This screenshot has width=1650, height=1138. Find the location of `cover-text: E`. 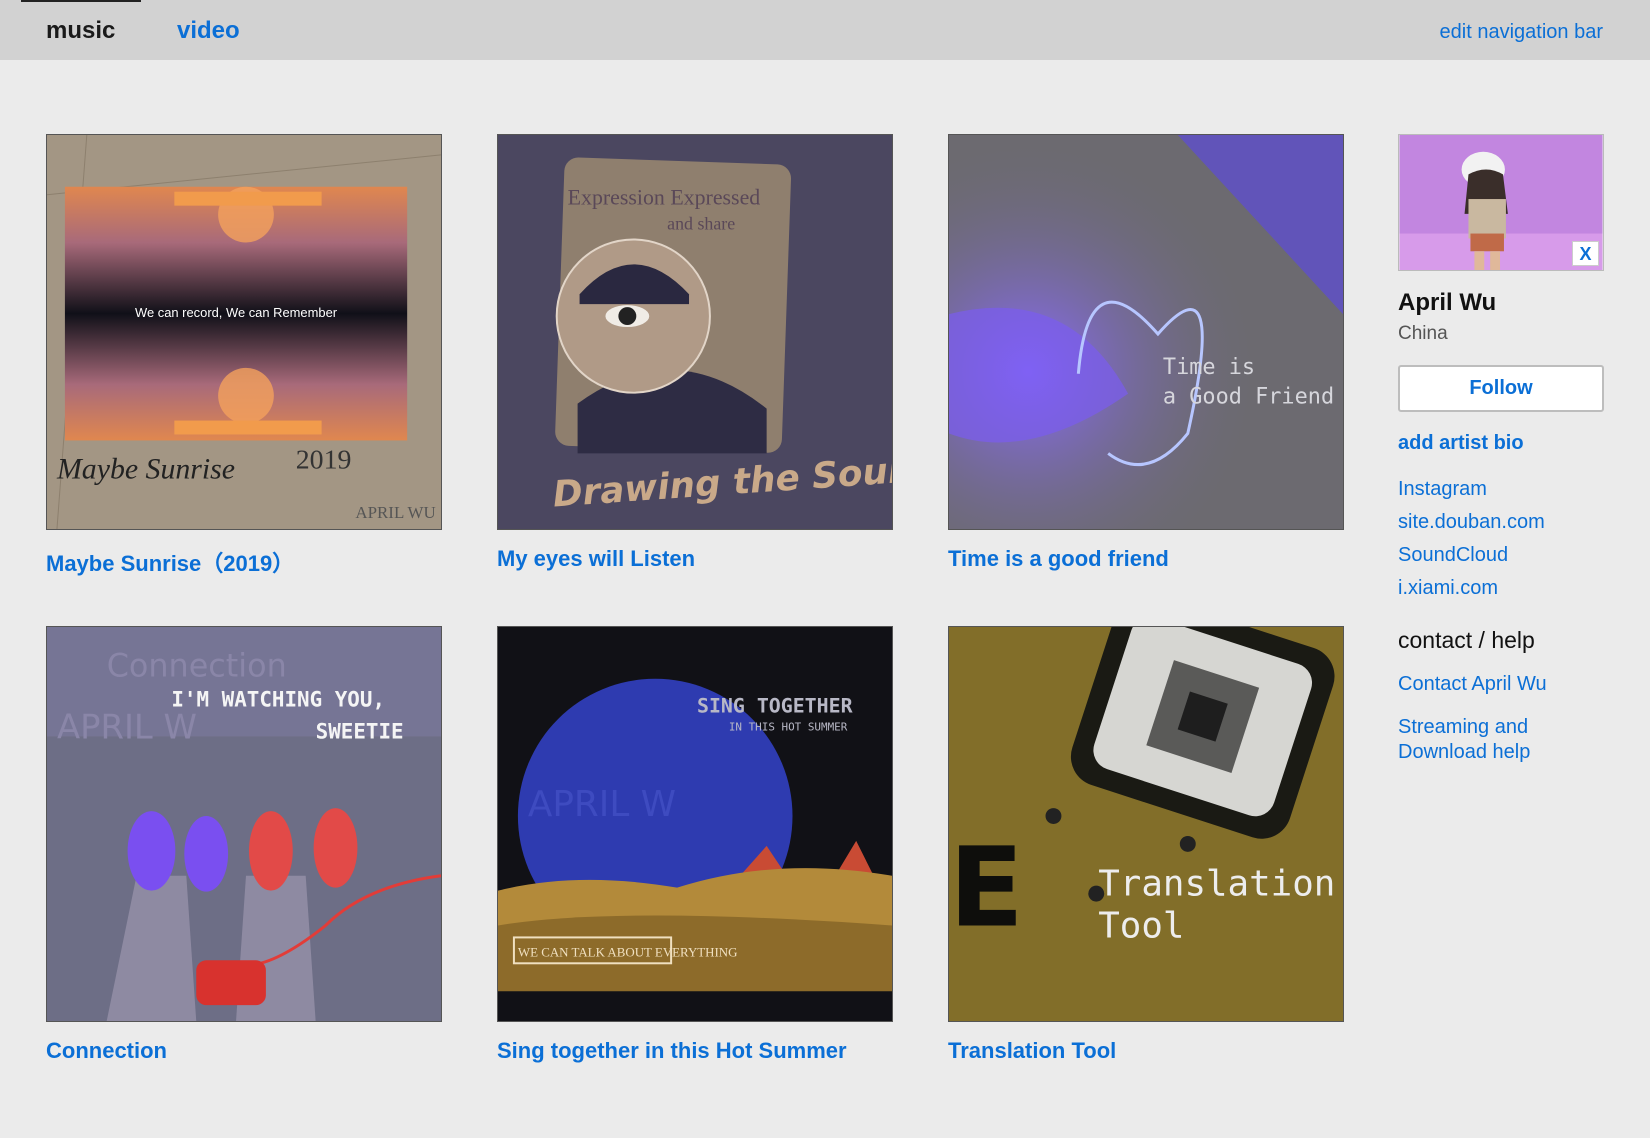

cover-text: E is located at coordinates (986, 887).